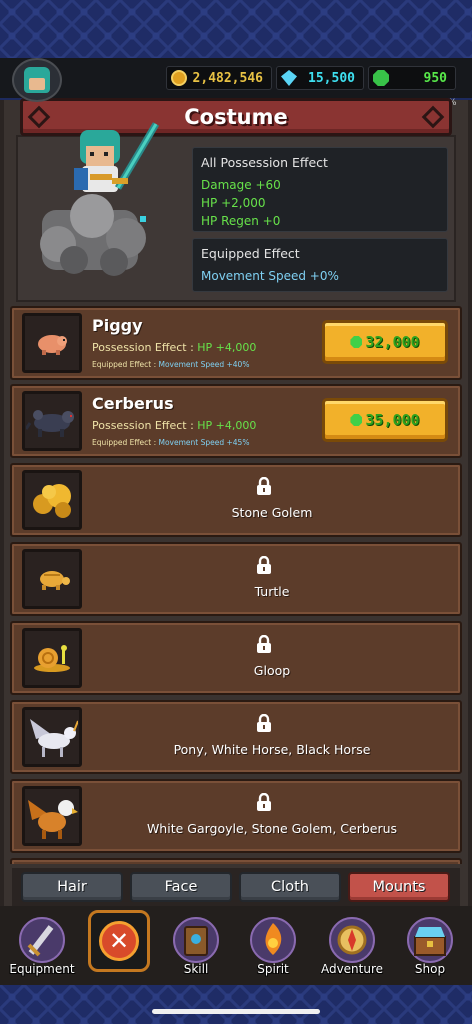  I want to click on spirit-flame-icon, so click(273, 940).